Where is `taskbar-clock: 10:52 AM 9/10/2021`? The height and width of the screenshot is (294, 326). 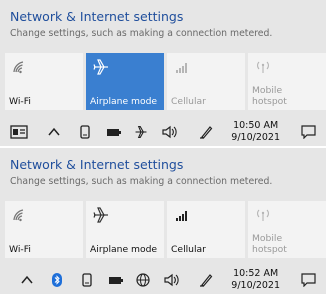 taskbar-clock: 10:52 AM 9/10/2021 is located at coordinates (255, 280).